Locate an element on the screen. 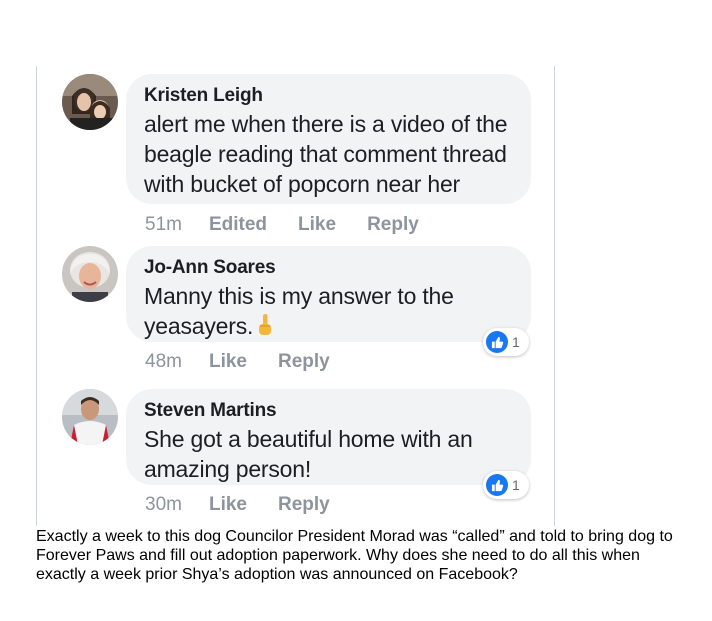  comment-actions: 30m Like Reply is located at coordinates (253, 505).